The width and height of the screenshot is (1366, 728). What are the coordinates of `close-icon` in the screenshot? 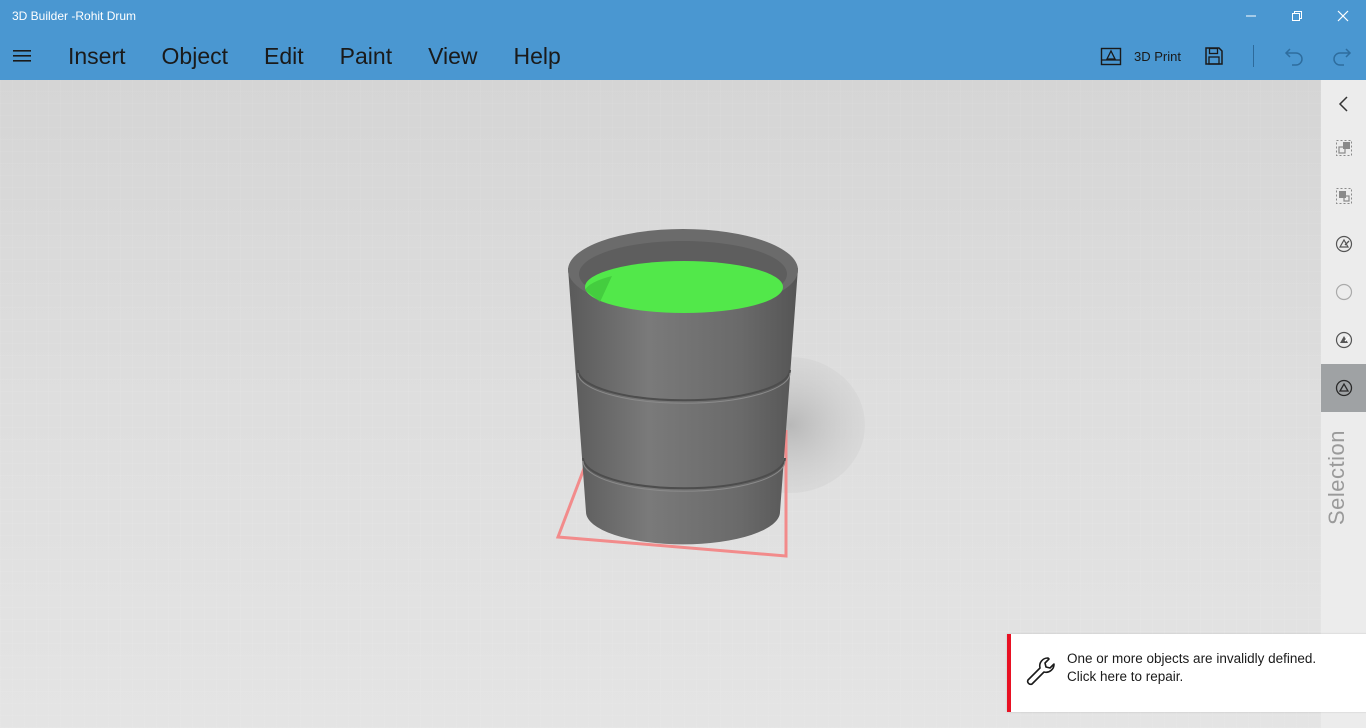 It's located at (1343, 16).